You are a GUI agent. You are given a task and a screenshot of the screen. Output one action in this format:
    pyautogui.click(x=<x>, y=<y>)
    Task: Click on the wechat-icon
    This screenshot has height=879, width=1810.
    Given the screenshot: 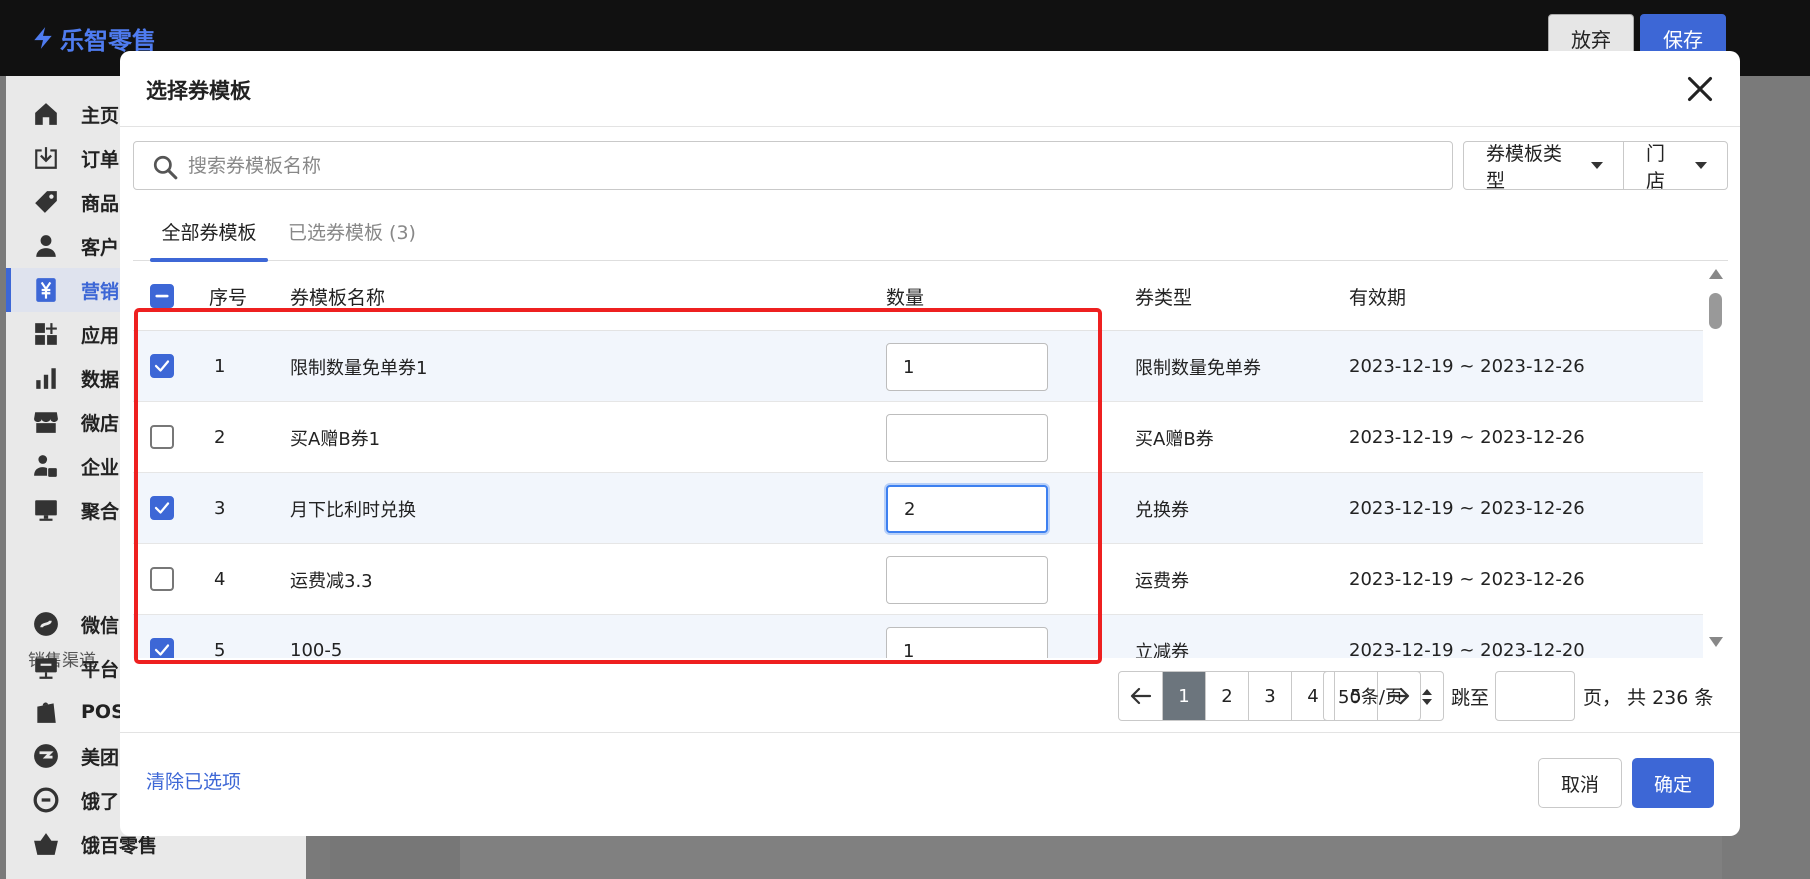 What is the action you would take?
    pyautogui.click(x=46, y=624)
    